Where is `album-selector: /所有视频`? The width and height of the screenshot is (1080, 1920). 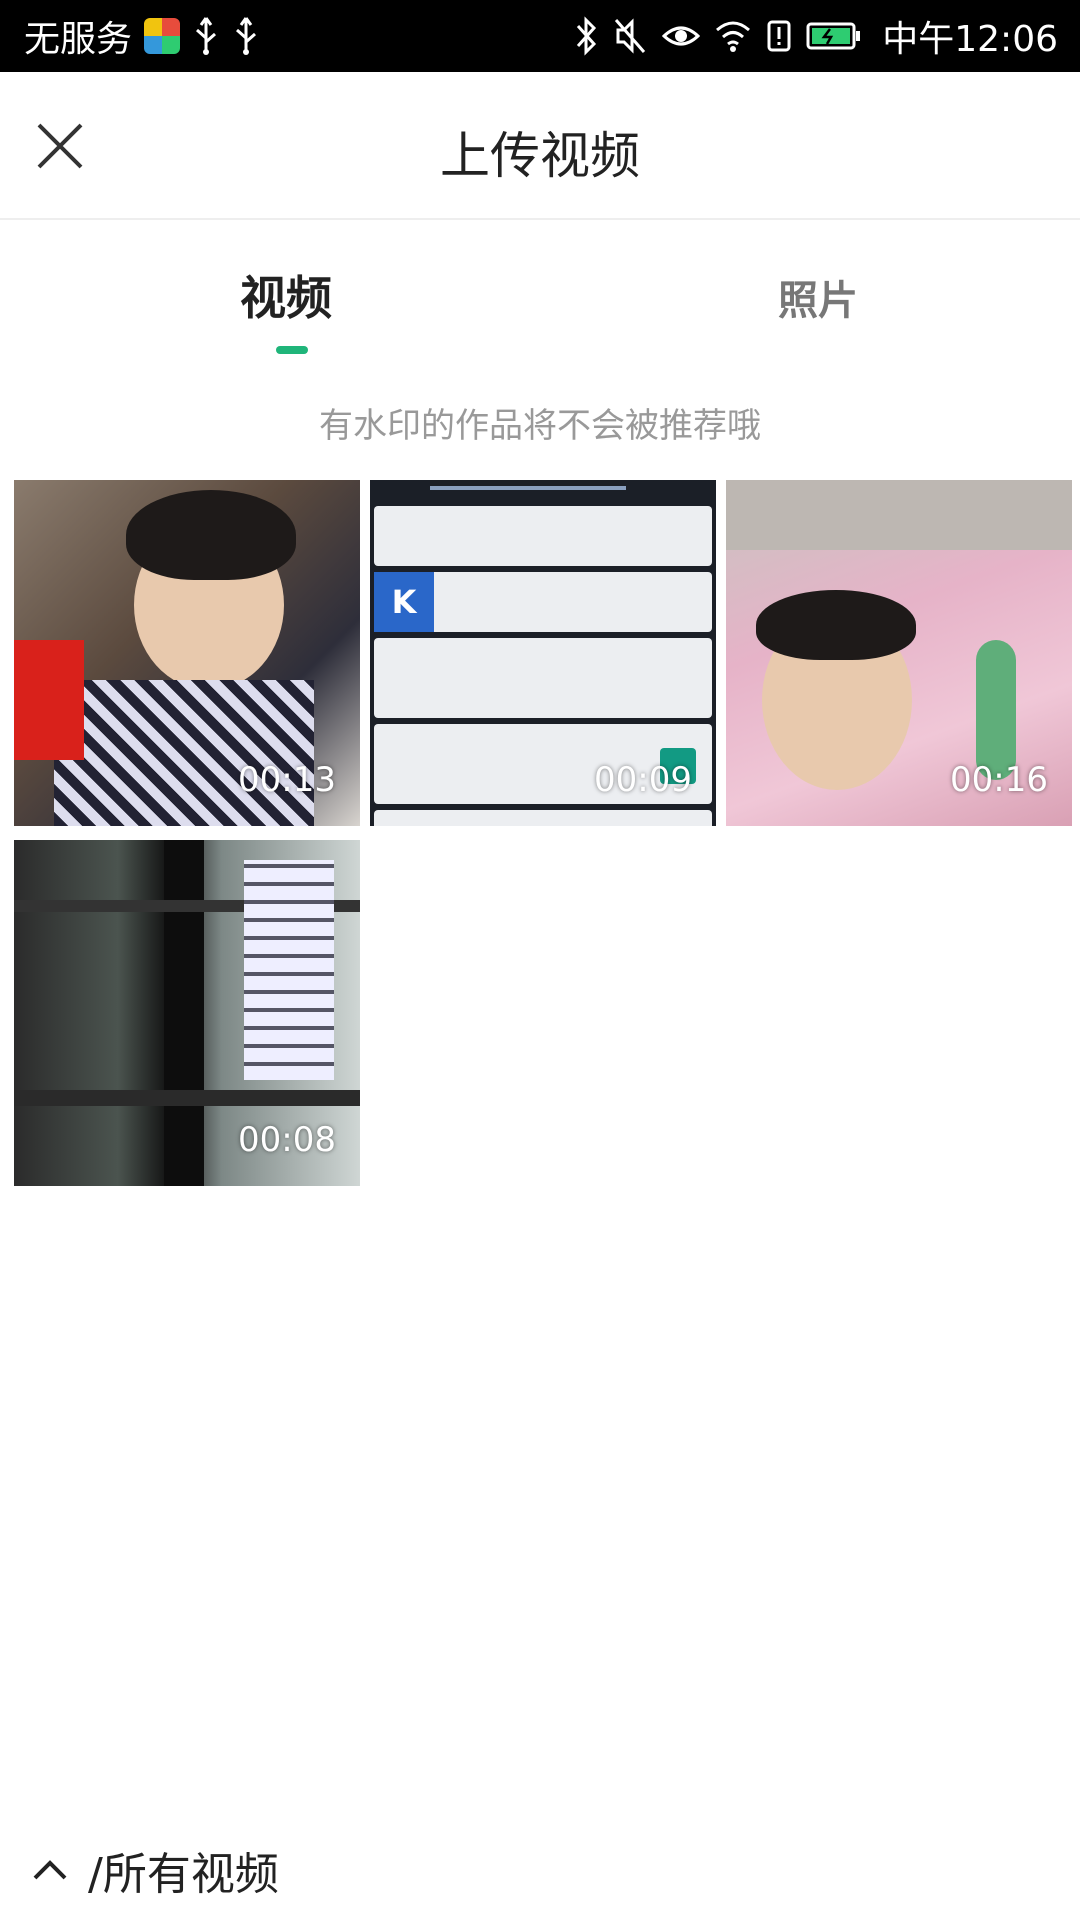 album-selector: /所有视频 is located at coordinates (154, 1870).